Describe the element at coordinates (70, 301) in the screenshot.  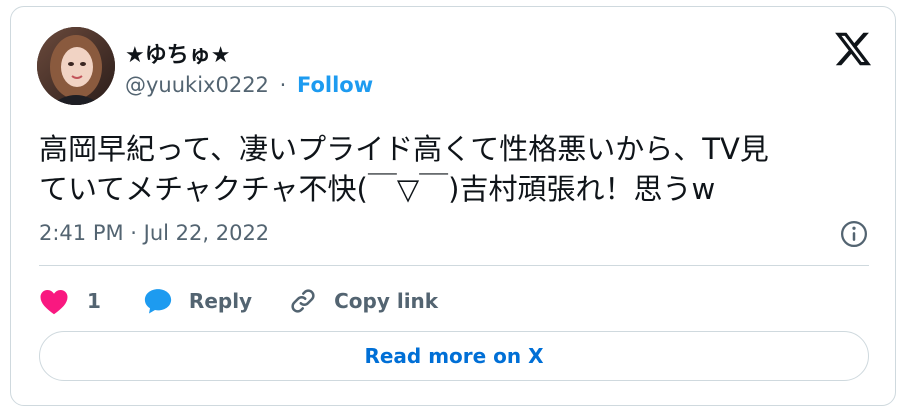
I see `like-button: 1` at that location.